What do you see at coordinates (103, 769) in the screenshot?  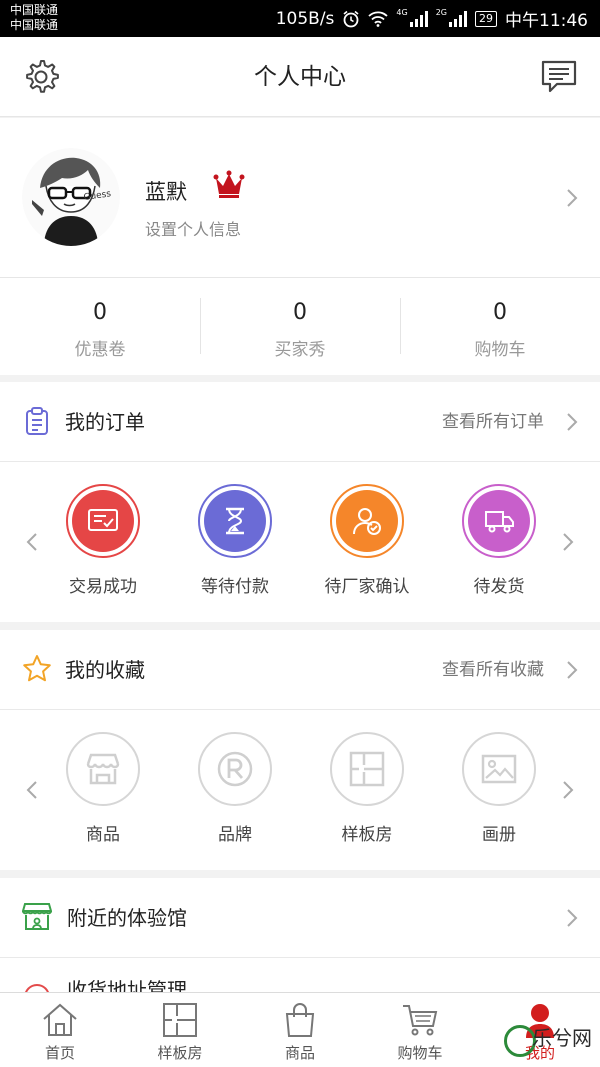 I see `store-icon` at bounding box center [103, 769].